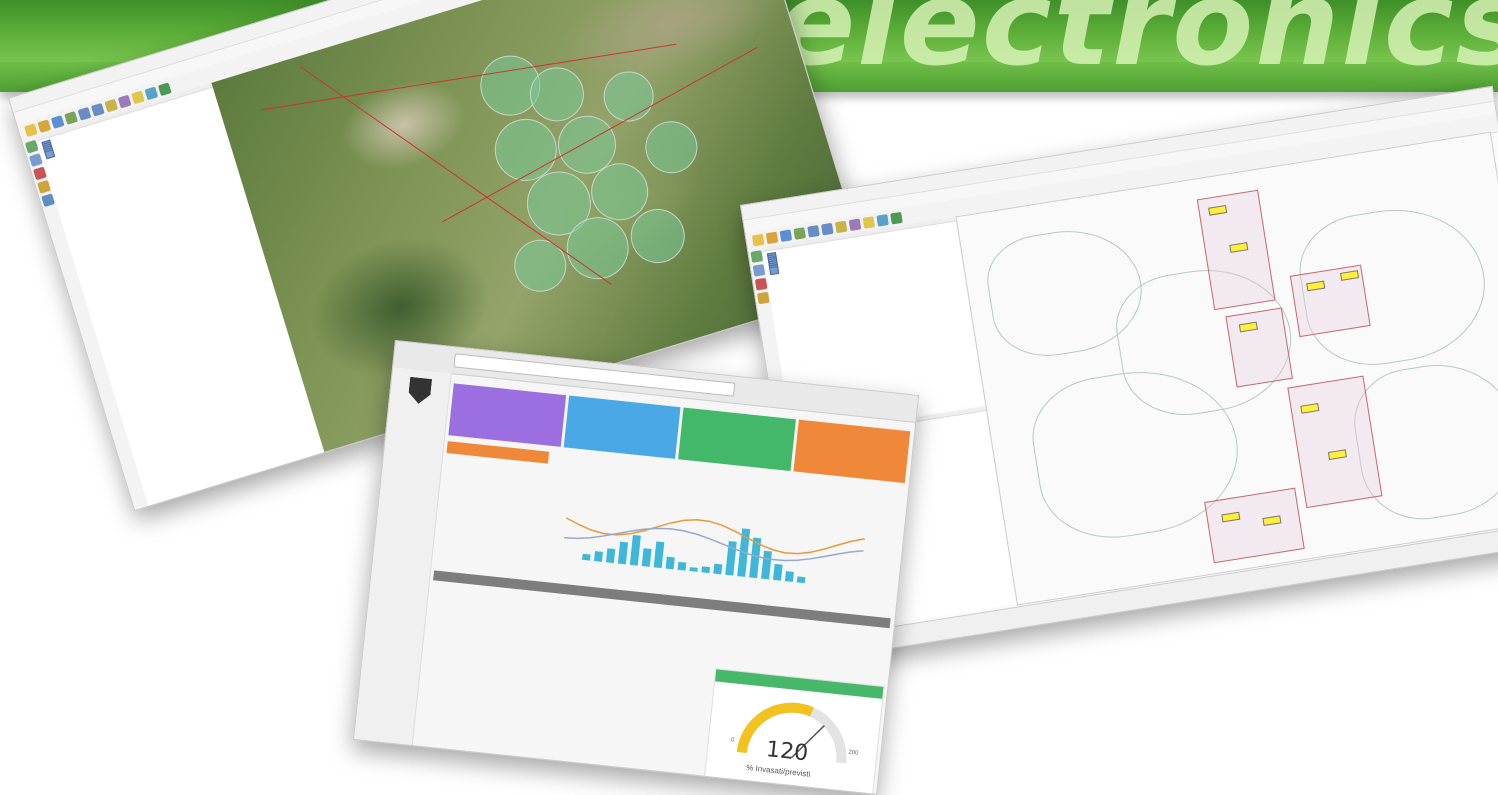 The image size is (1498, 795). I want to click on add-raster-icon, so click(759, 270).